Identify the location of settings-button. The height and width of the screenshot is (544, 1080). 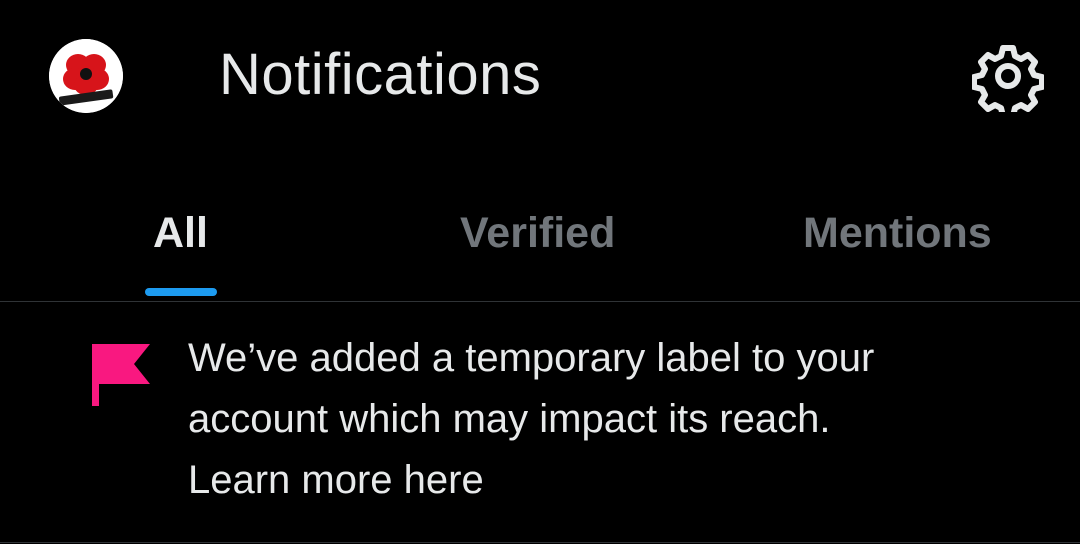
(1008, 76).